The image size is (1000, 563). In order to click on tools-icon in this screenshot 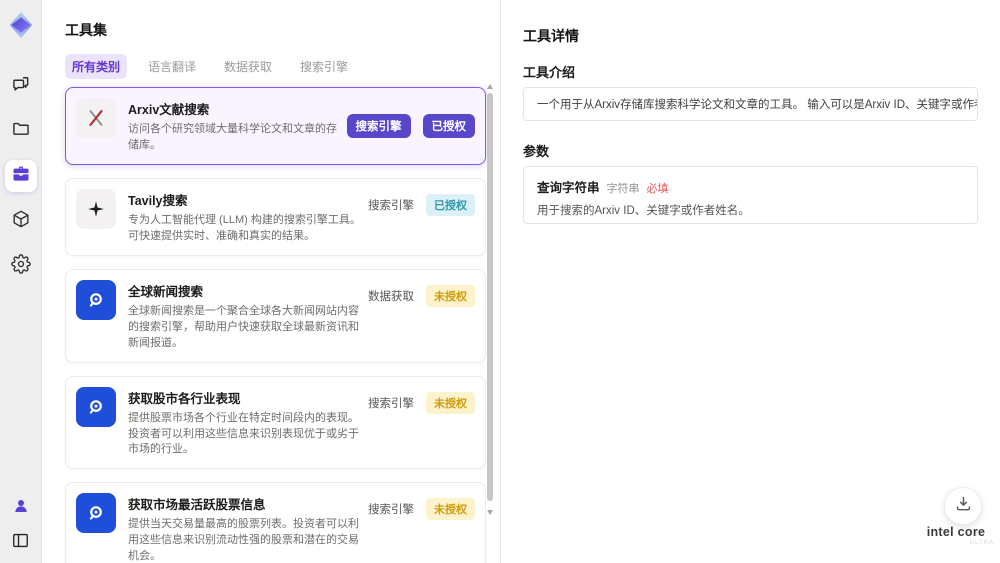, I will do `click(21, 176)`.